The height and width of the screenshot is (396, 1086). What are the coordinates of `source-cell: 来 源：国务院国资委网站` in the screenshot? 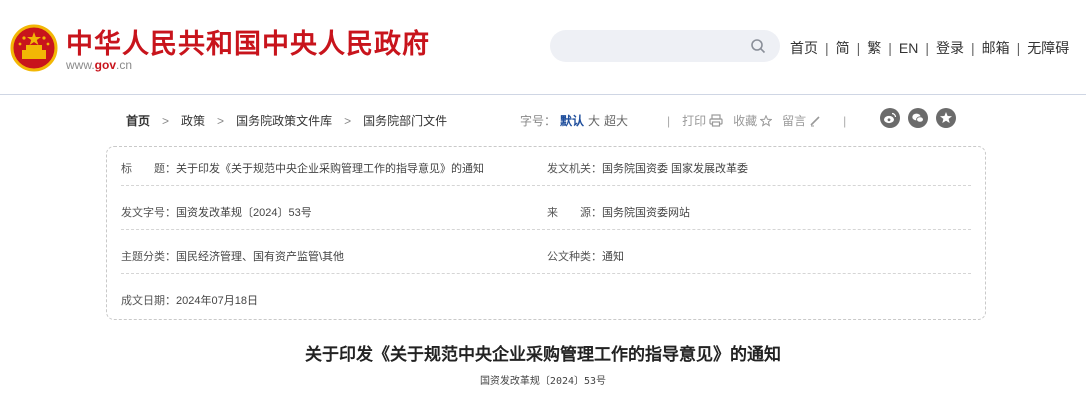 It's located at (618, 212).